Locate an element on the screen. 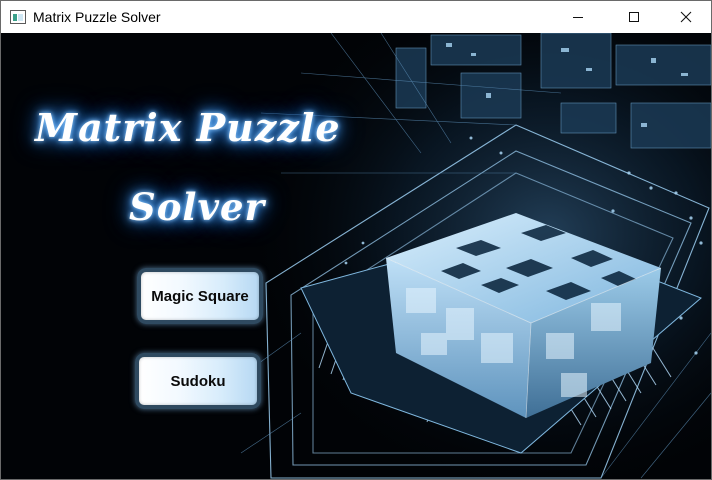 This screenshot has width=712, height=480. minimize-button is located at coordinates (578, 17).